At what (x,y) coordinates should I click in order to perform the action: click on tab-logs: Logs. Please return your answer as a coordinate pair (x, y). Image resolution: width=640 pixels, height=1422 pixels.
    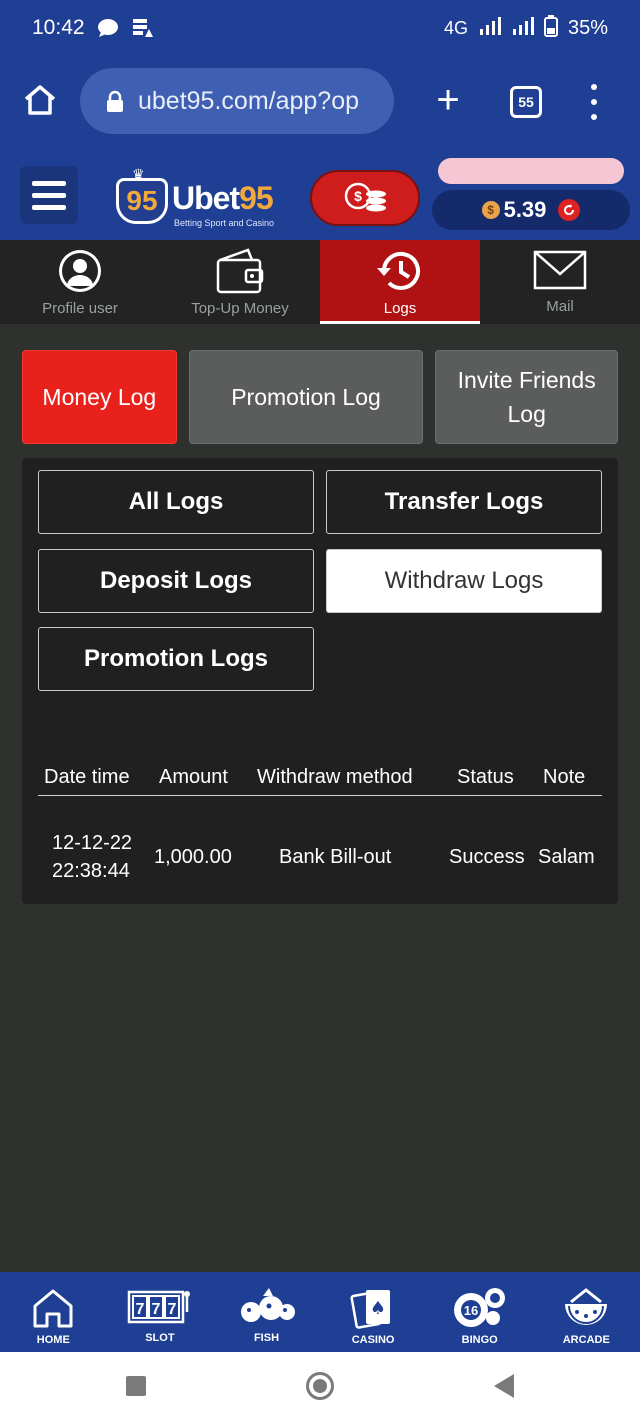
    Looking at the image, I should click on (400, 282).